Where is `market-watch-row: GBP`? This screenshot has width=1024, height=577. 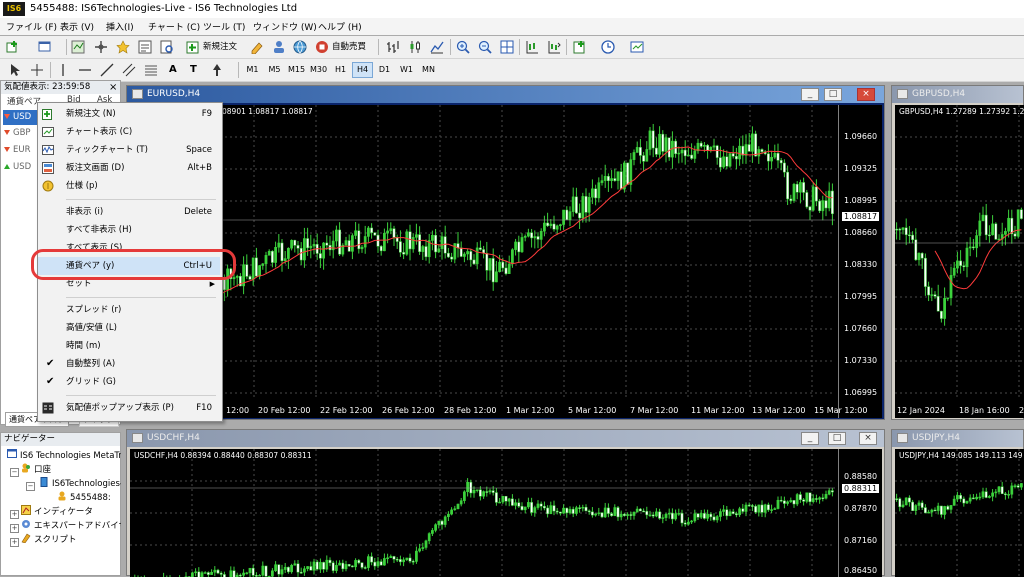 market-watch-row: GBP is located at coordinates (22, 133).